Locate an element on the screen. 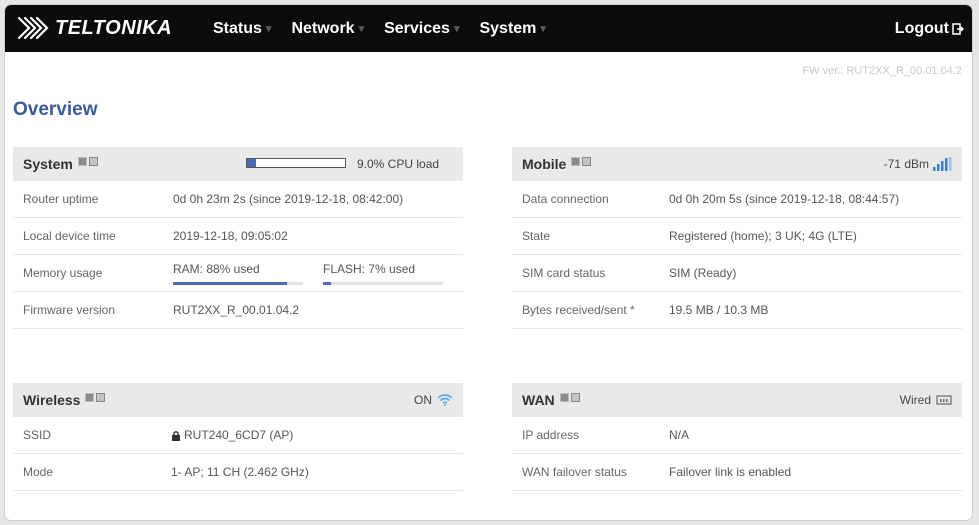  mobile-row-key: Bytes received/sent * is located at coordinates (578, 310).